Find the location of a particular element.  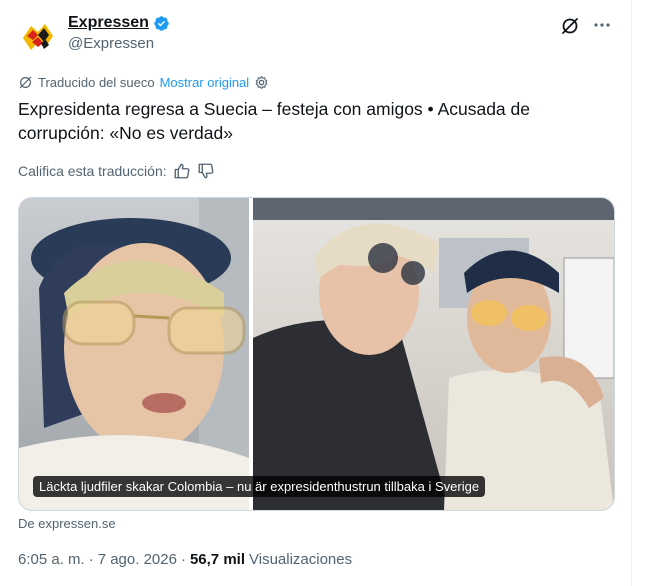

author-handle: @Expressen is located at coordinates (119, 43).